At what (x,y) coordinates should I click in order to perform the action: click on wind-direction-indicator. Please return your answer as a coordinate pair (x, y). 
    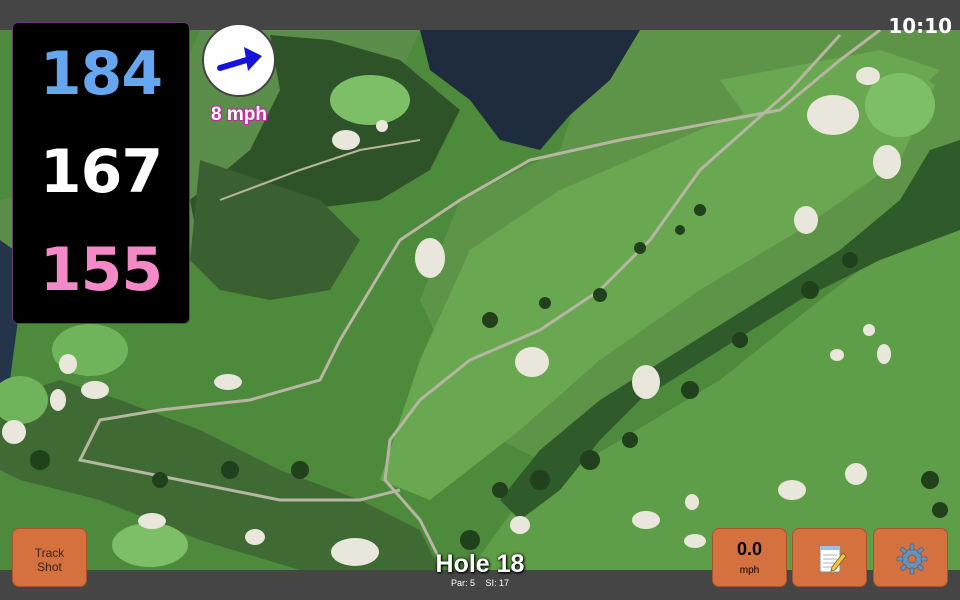
    Looking at the image, I should click on (239, 60).